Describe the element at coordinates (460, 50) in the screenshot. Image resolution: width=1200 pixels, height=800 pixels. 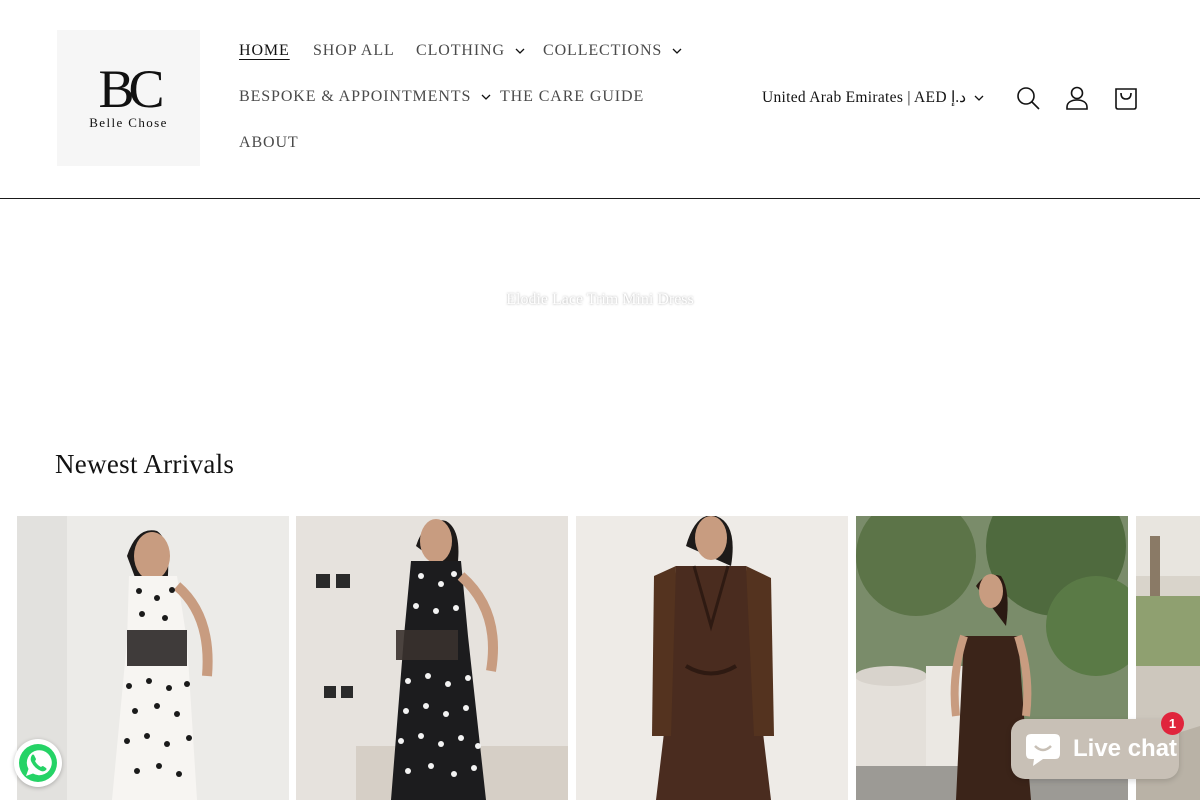
I see `nav-clothing-label: CLOTHING` at that location.